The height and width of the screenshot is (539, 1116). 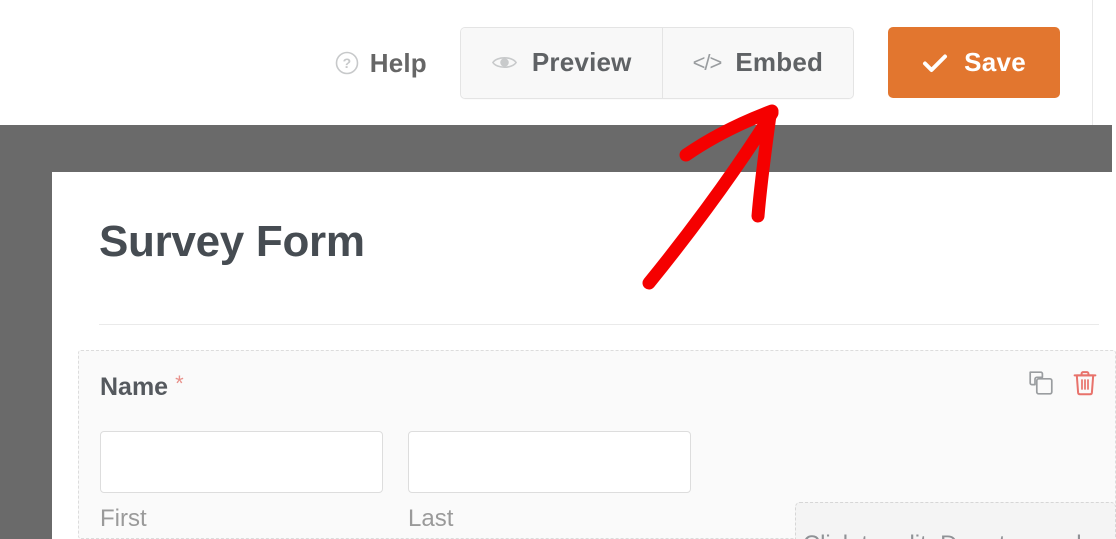 I want to click on last-name-group: Last, so click(x=549, y=481).